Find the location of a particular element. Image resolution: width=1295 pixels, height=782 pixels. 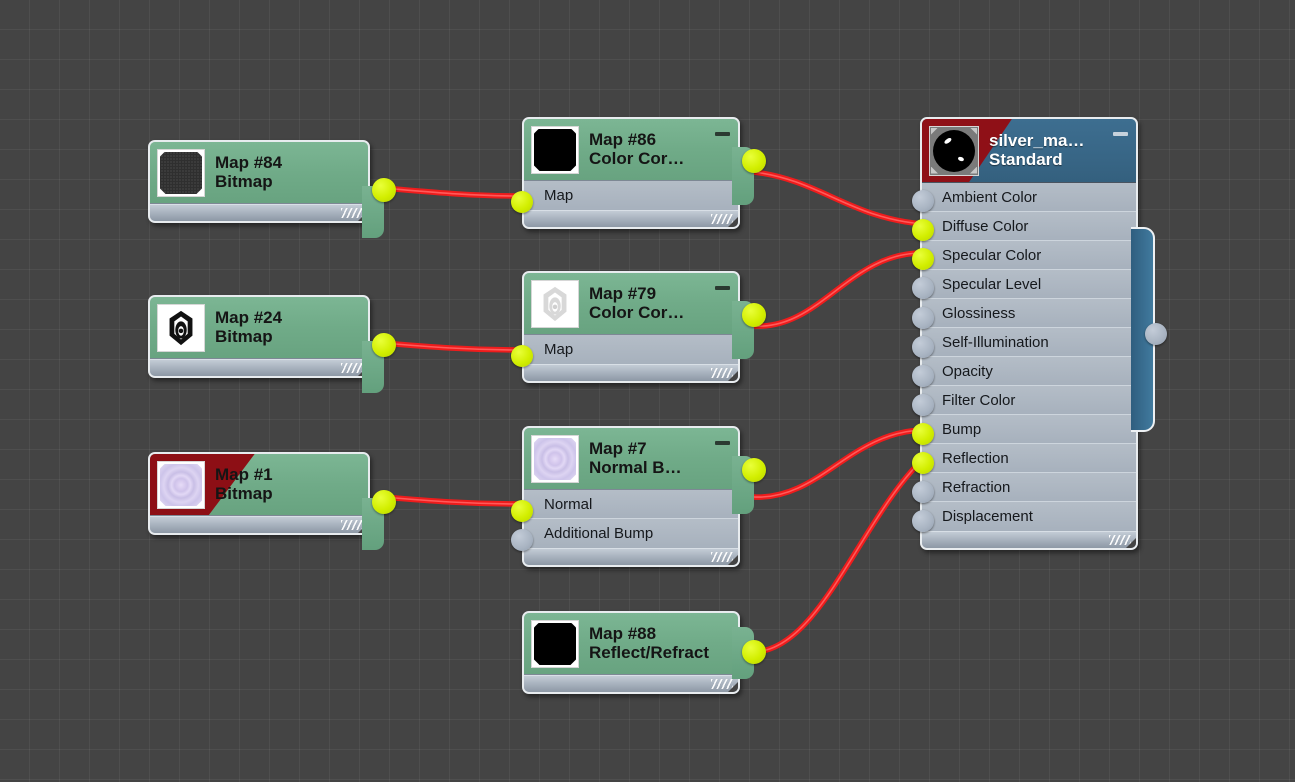

slot-row-glossiness: Glossiness is located at coordinates (1029, 313).